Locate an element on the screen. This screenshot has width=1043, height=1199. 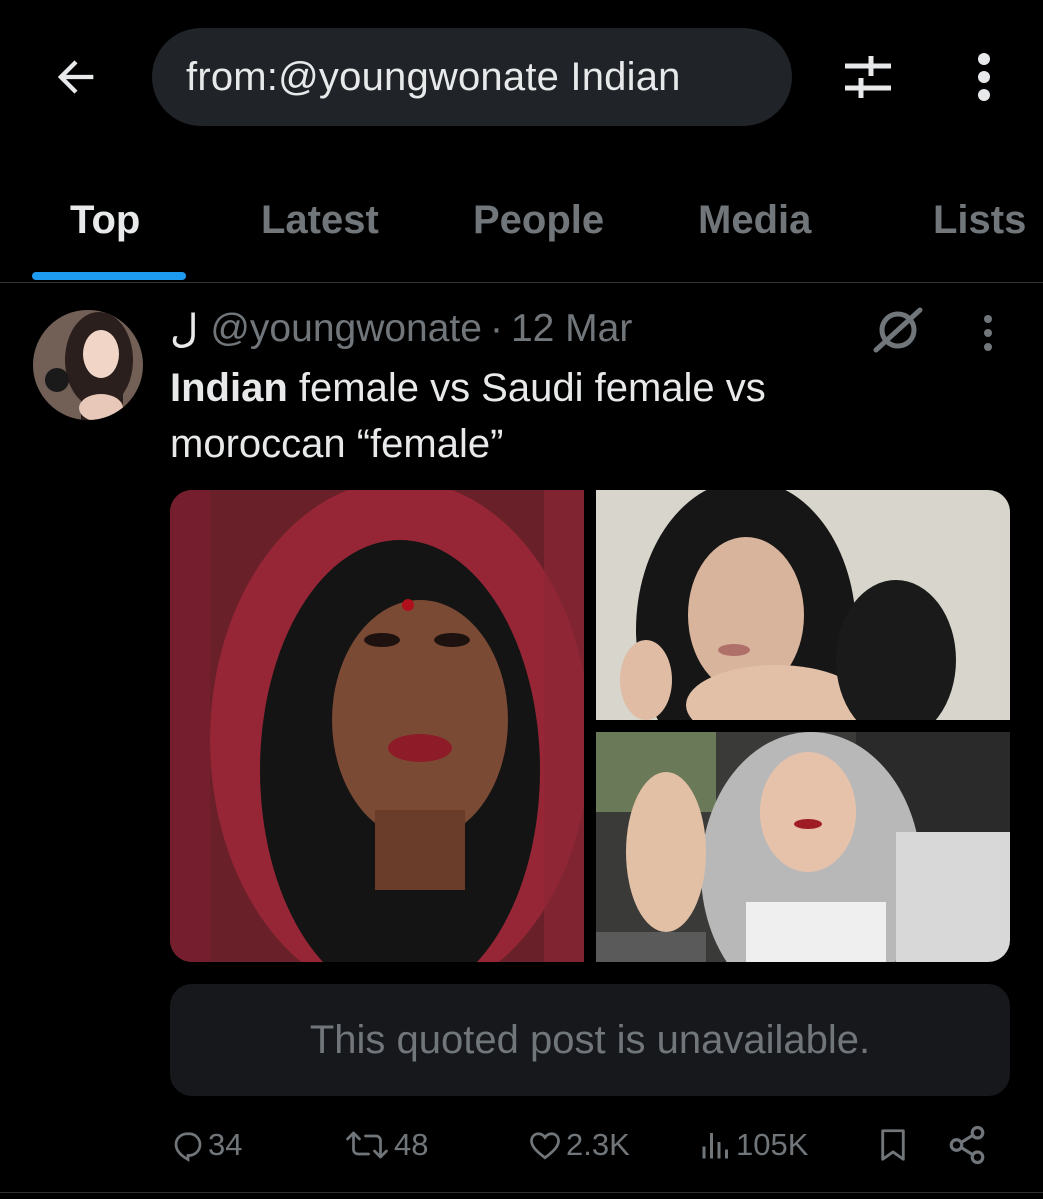
post-header: ل @youngwonate · 12 Mar is located at coordinates (401, 329).